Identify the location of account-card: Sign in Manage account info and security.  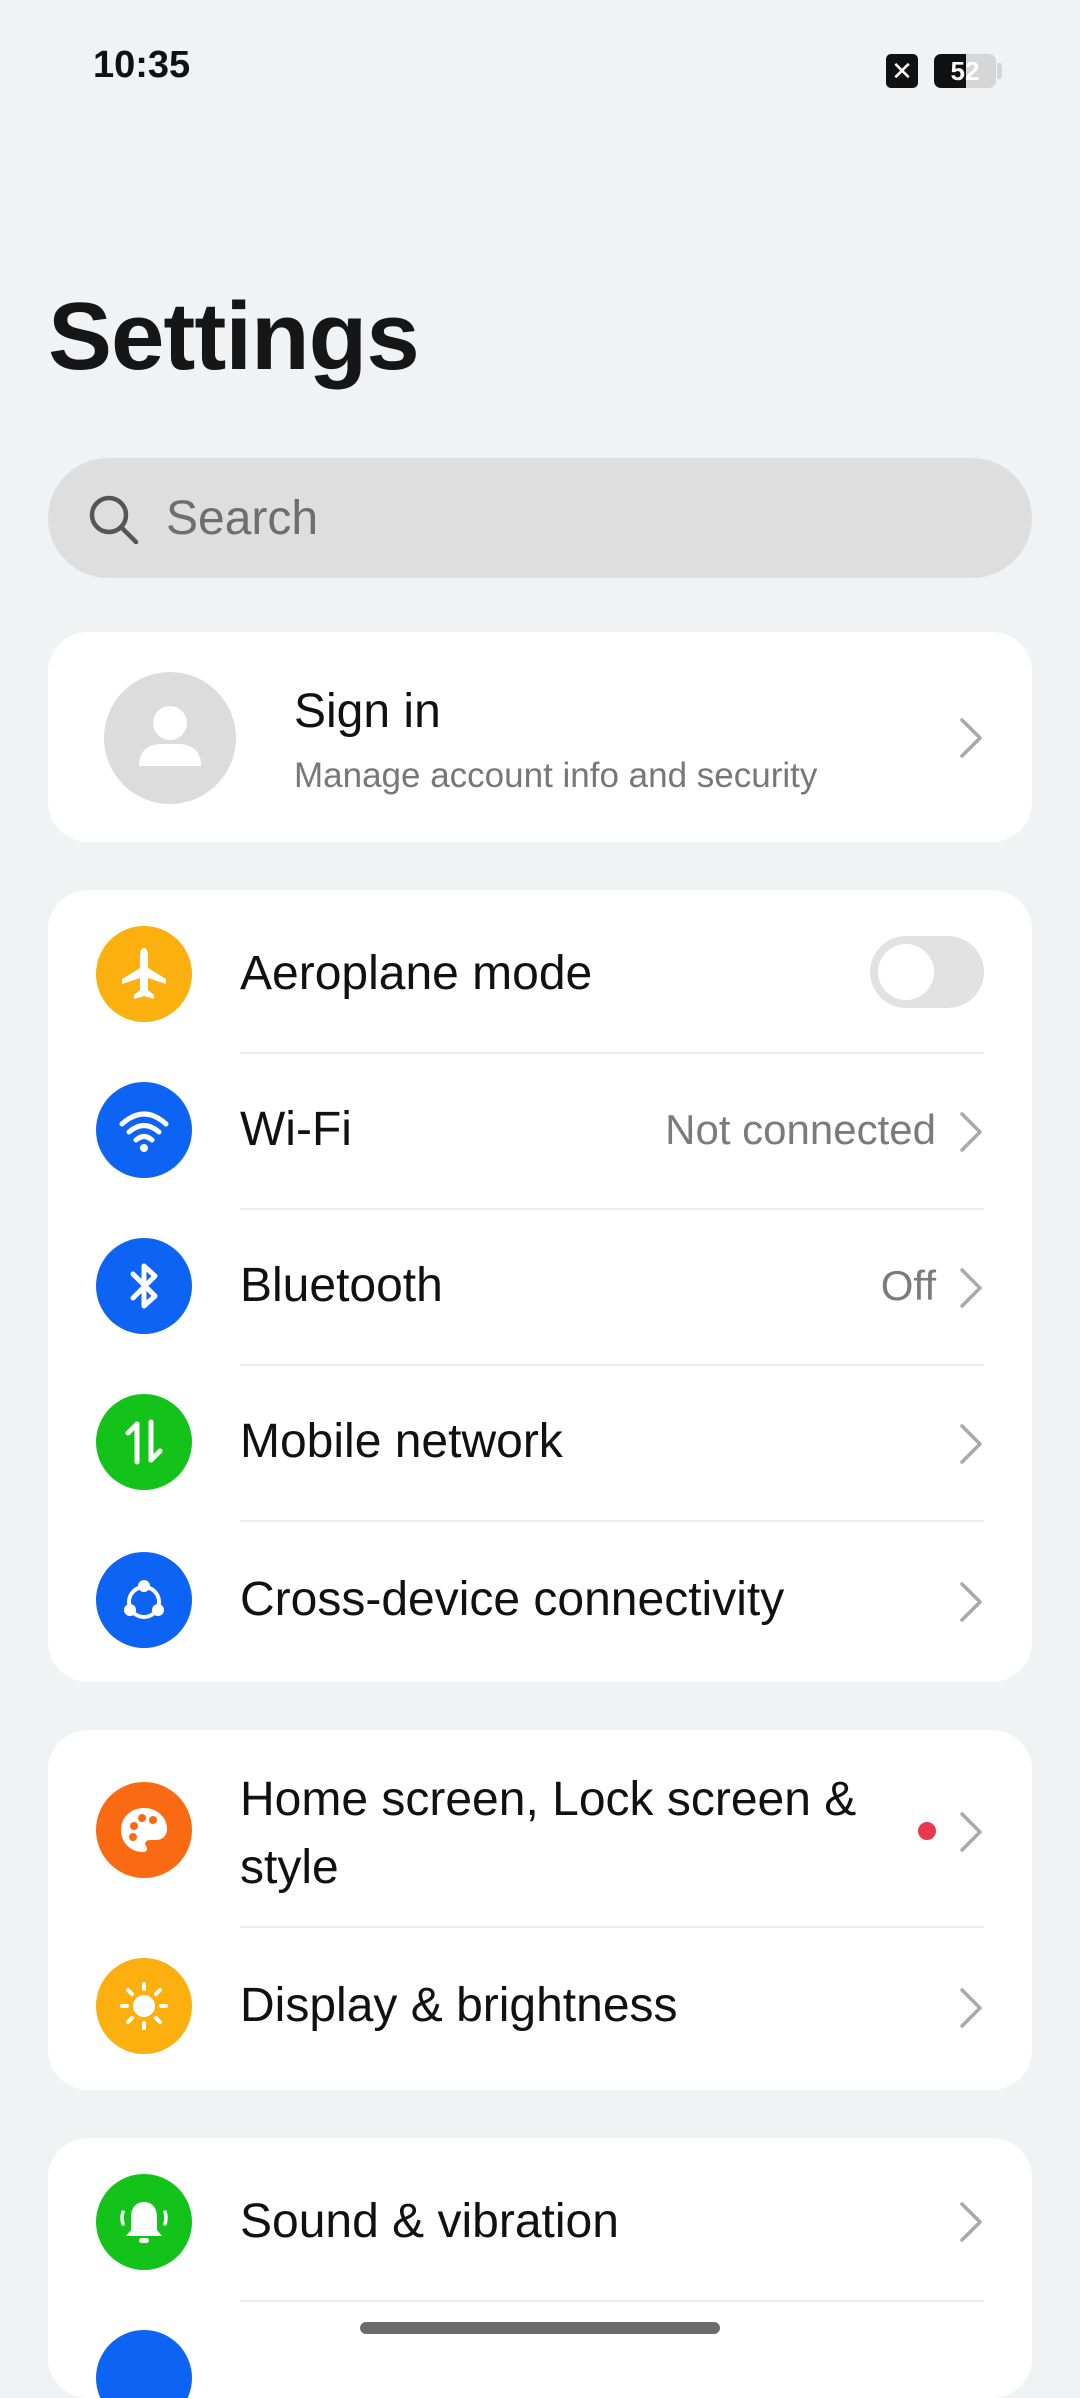
(540, 737).